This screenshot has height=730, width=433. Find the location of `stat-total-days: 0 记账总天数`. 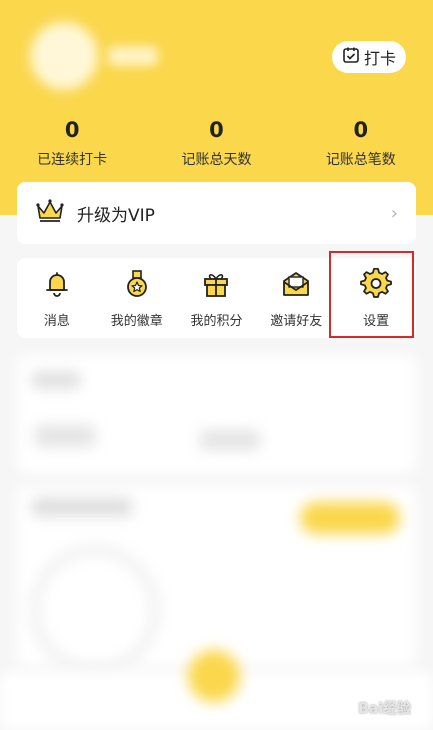

stat-total-days: 0 记账总天数 is located at coordinates (216, 143).